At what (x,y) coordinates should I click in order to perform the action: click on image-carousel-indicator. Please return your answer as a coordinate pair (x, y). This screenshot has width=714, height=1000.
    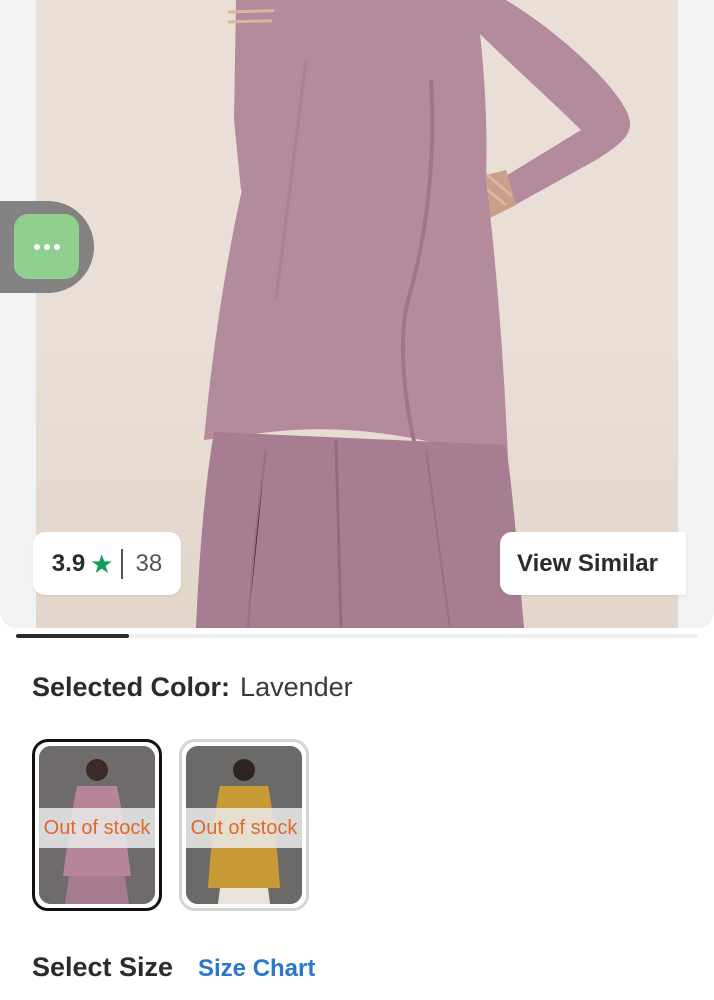
    Looking at the image, I should click on (72, 636).